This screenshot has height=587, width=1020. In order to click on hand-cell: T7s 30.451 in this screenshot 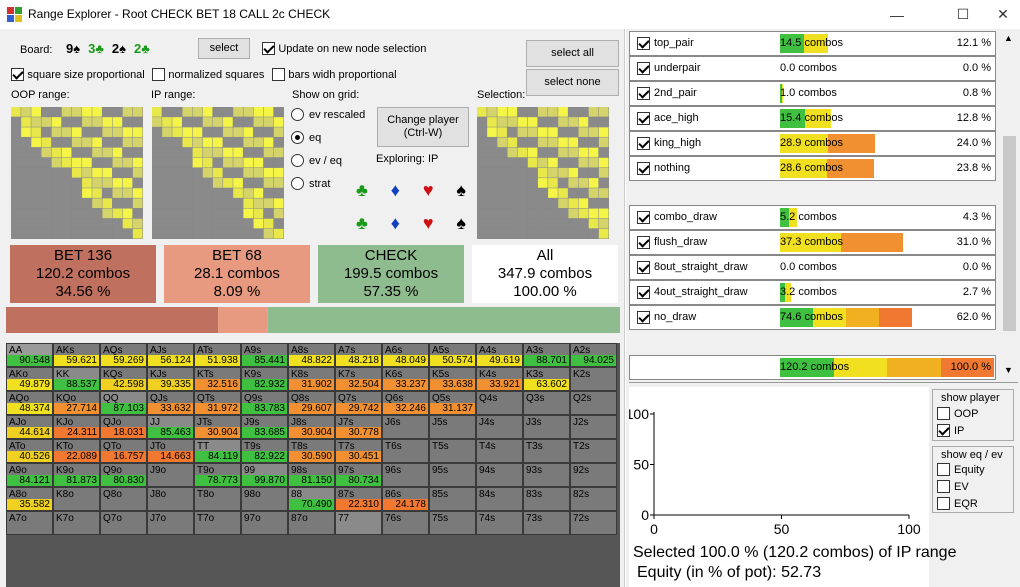, I will do `click(358, 451)`.